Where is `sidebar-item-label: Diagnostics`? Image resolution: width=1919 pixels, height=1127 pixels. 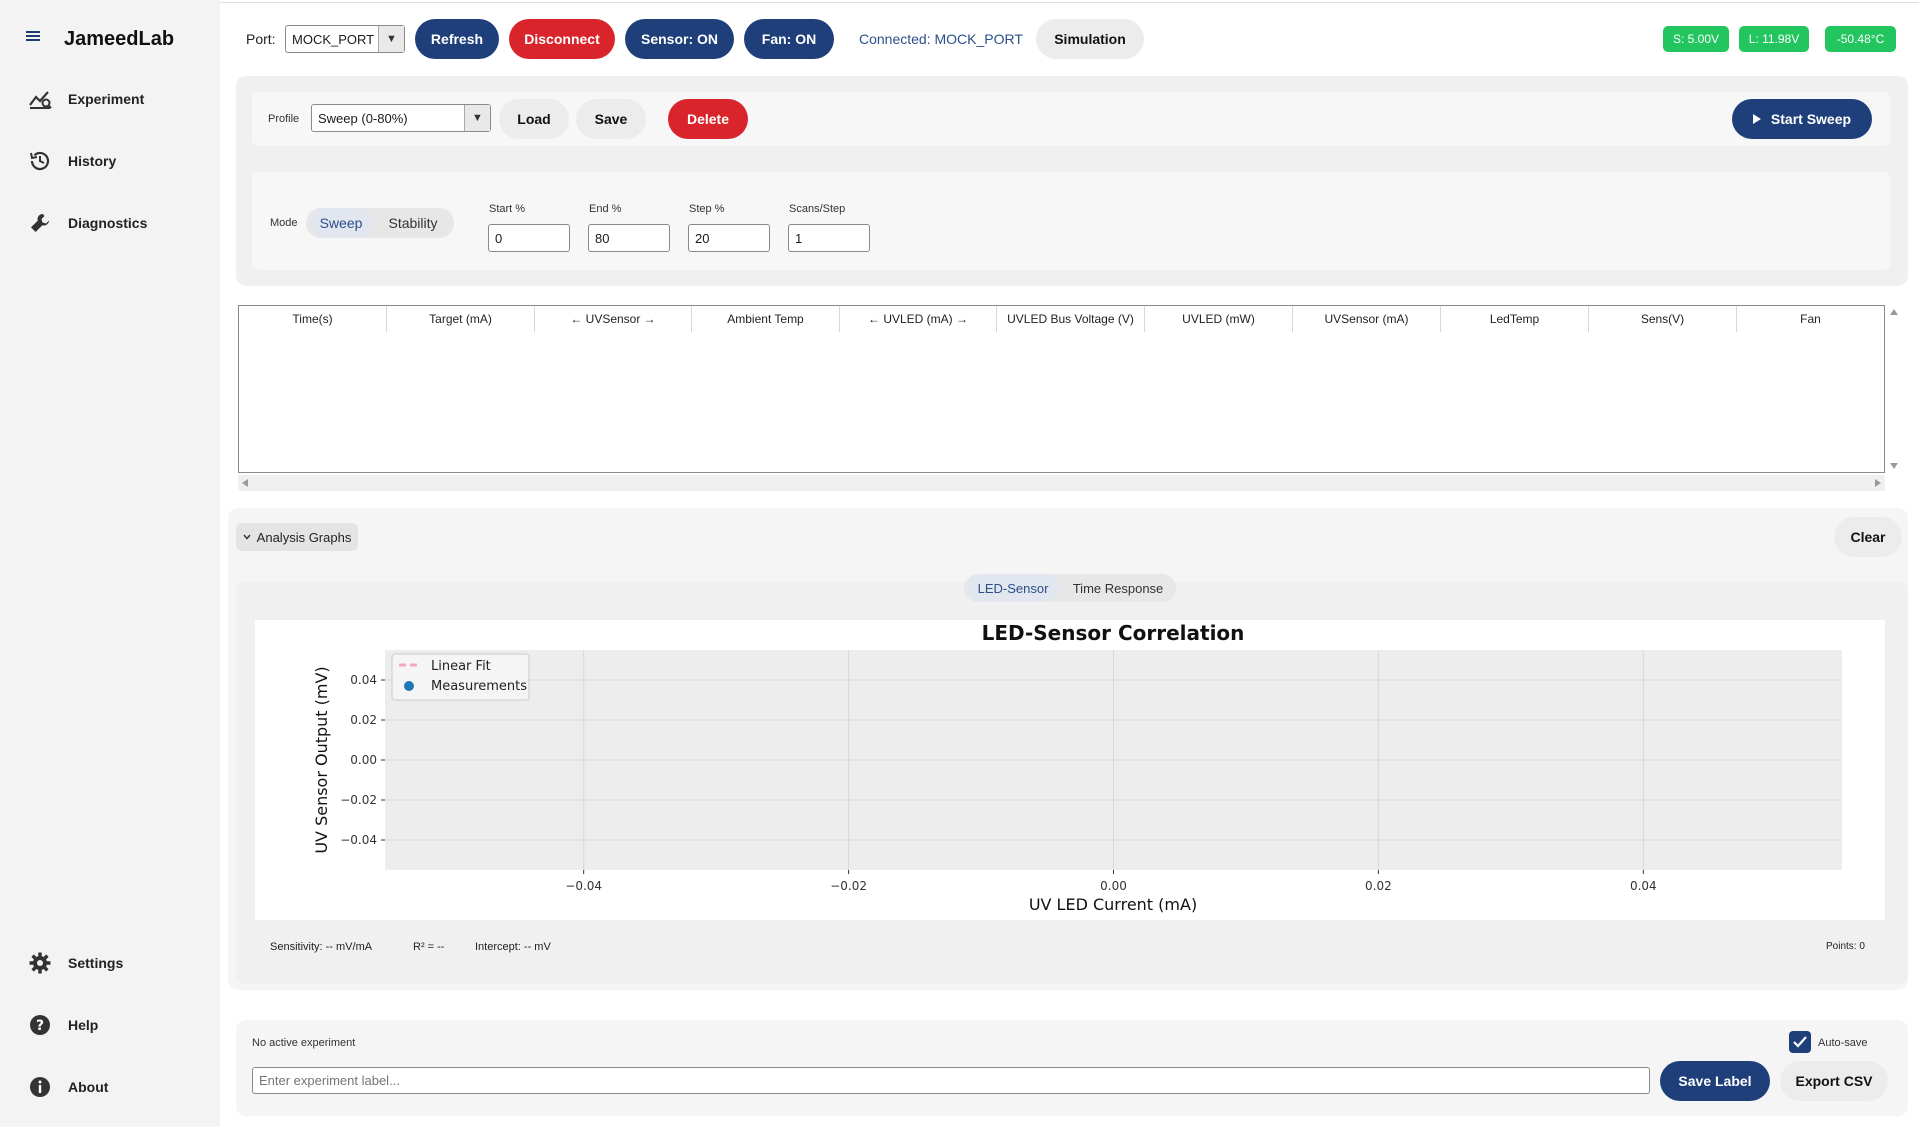 sidebar-item-label: Diagnostics is located at coordinates (108, 223).